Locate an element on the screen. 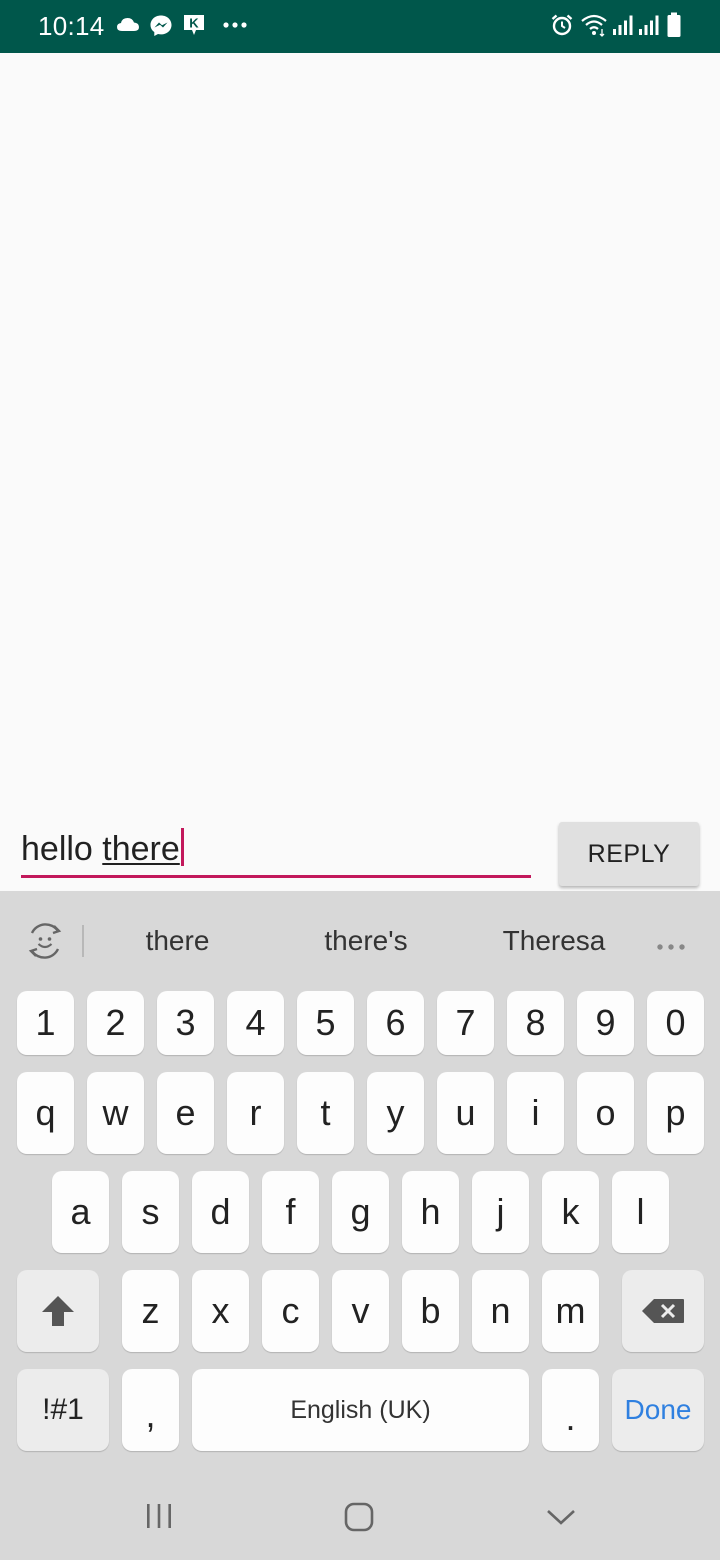  key-label: 9 is located at coordinates (605, 1022).